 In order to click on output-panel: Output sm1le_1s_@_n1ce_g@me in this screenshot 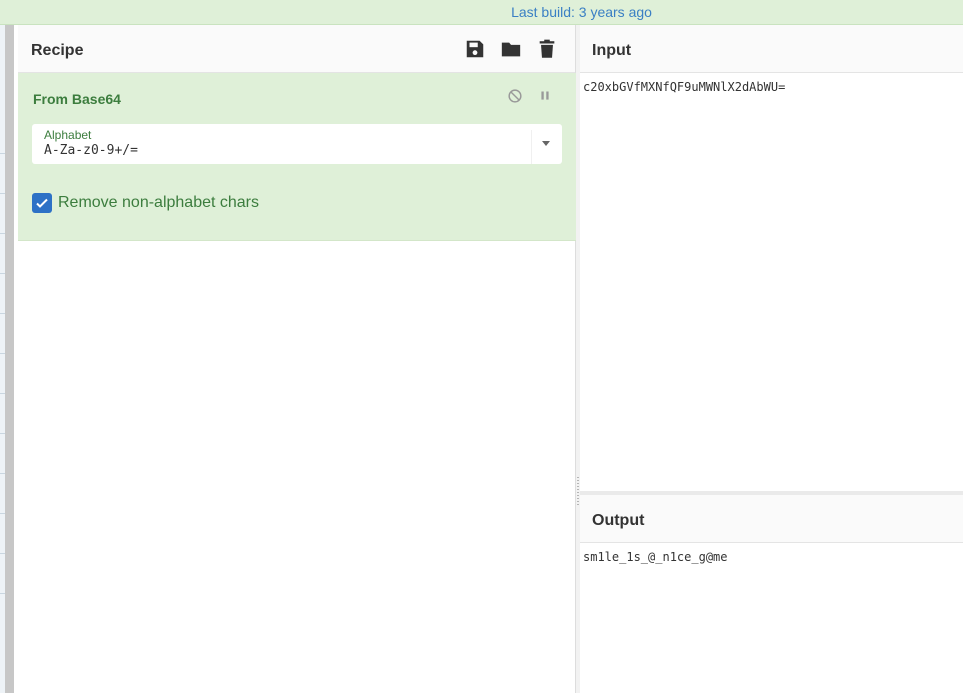, I will do `click(771, 594)`.